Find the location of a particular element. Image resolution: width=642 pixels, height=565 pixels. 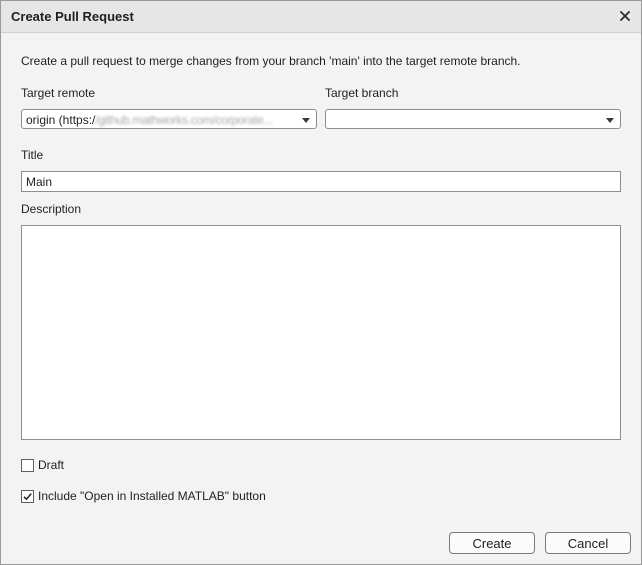

draft-checkbox is located at coordinates (27, 465).